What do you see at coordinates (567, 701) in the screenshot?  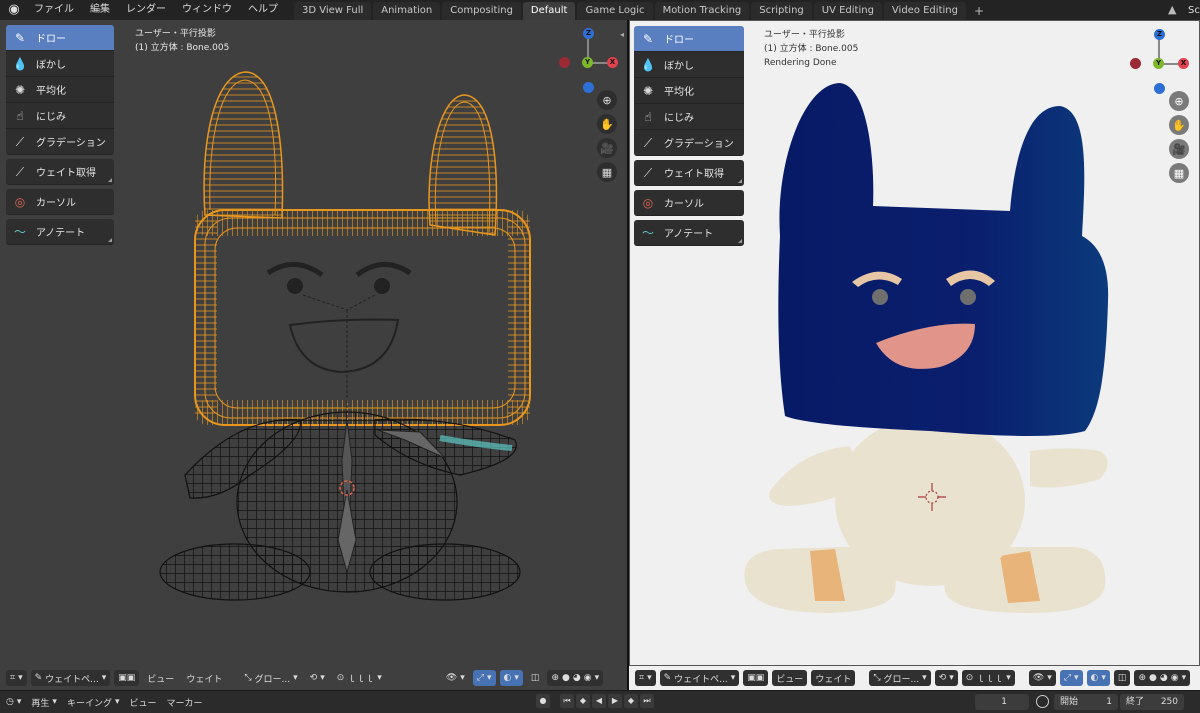 I see `jump-start-icon: ⏮` at bounding box center [567, 701].